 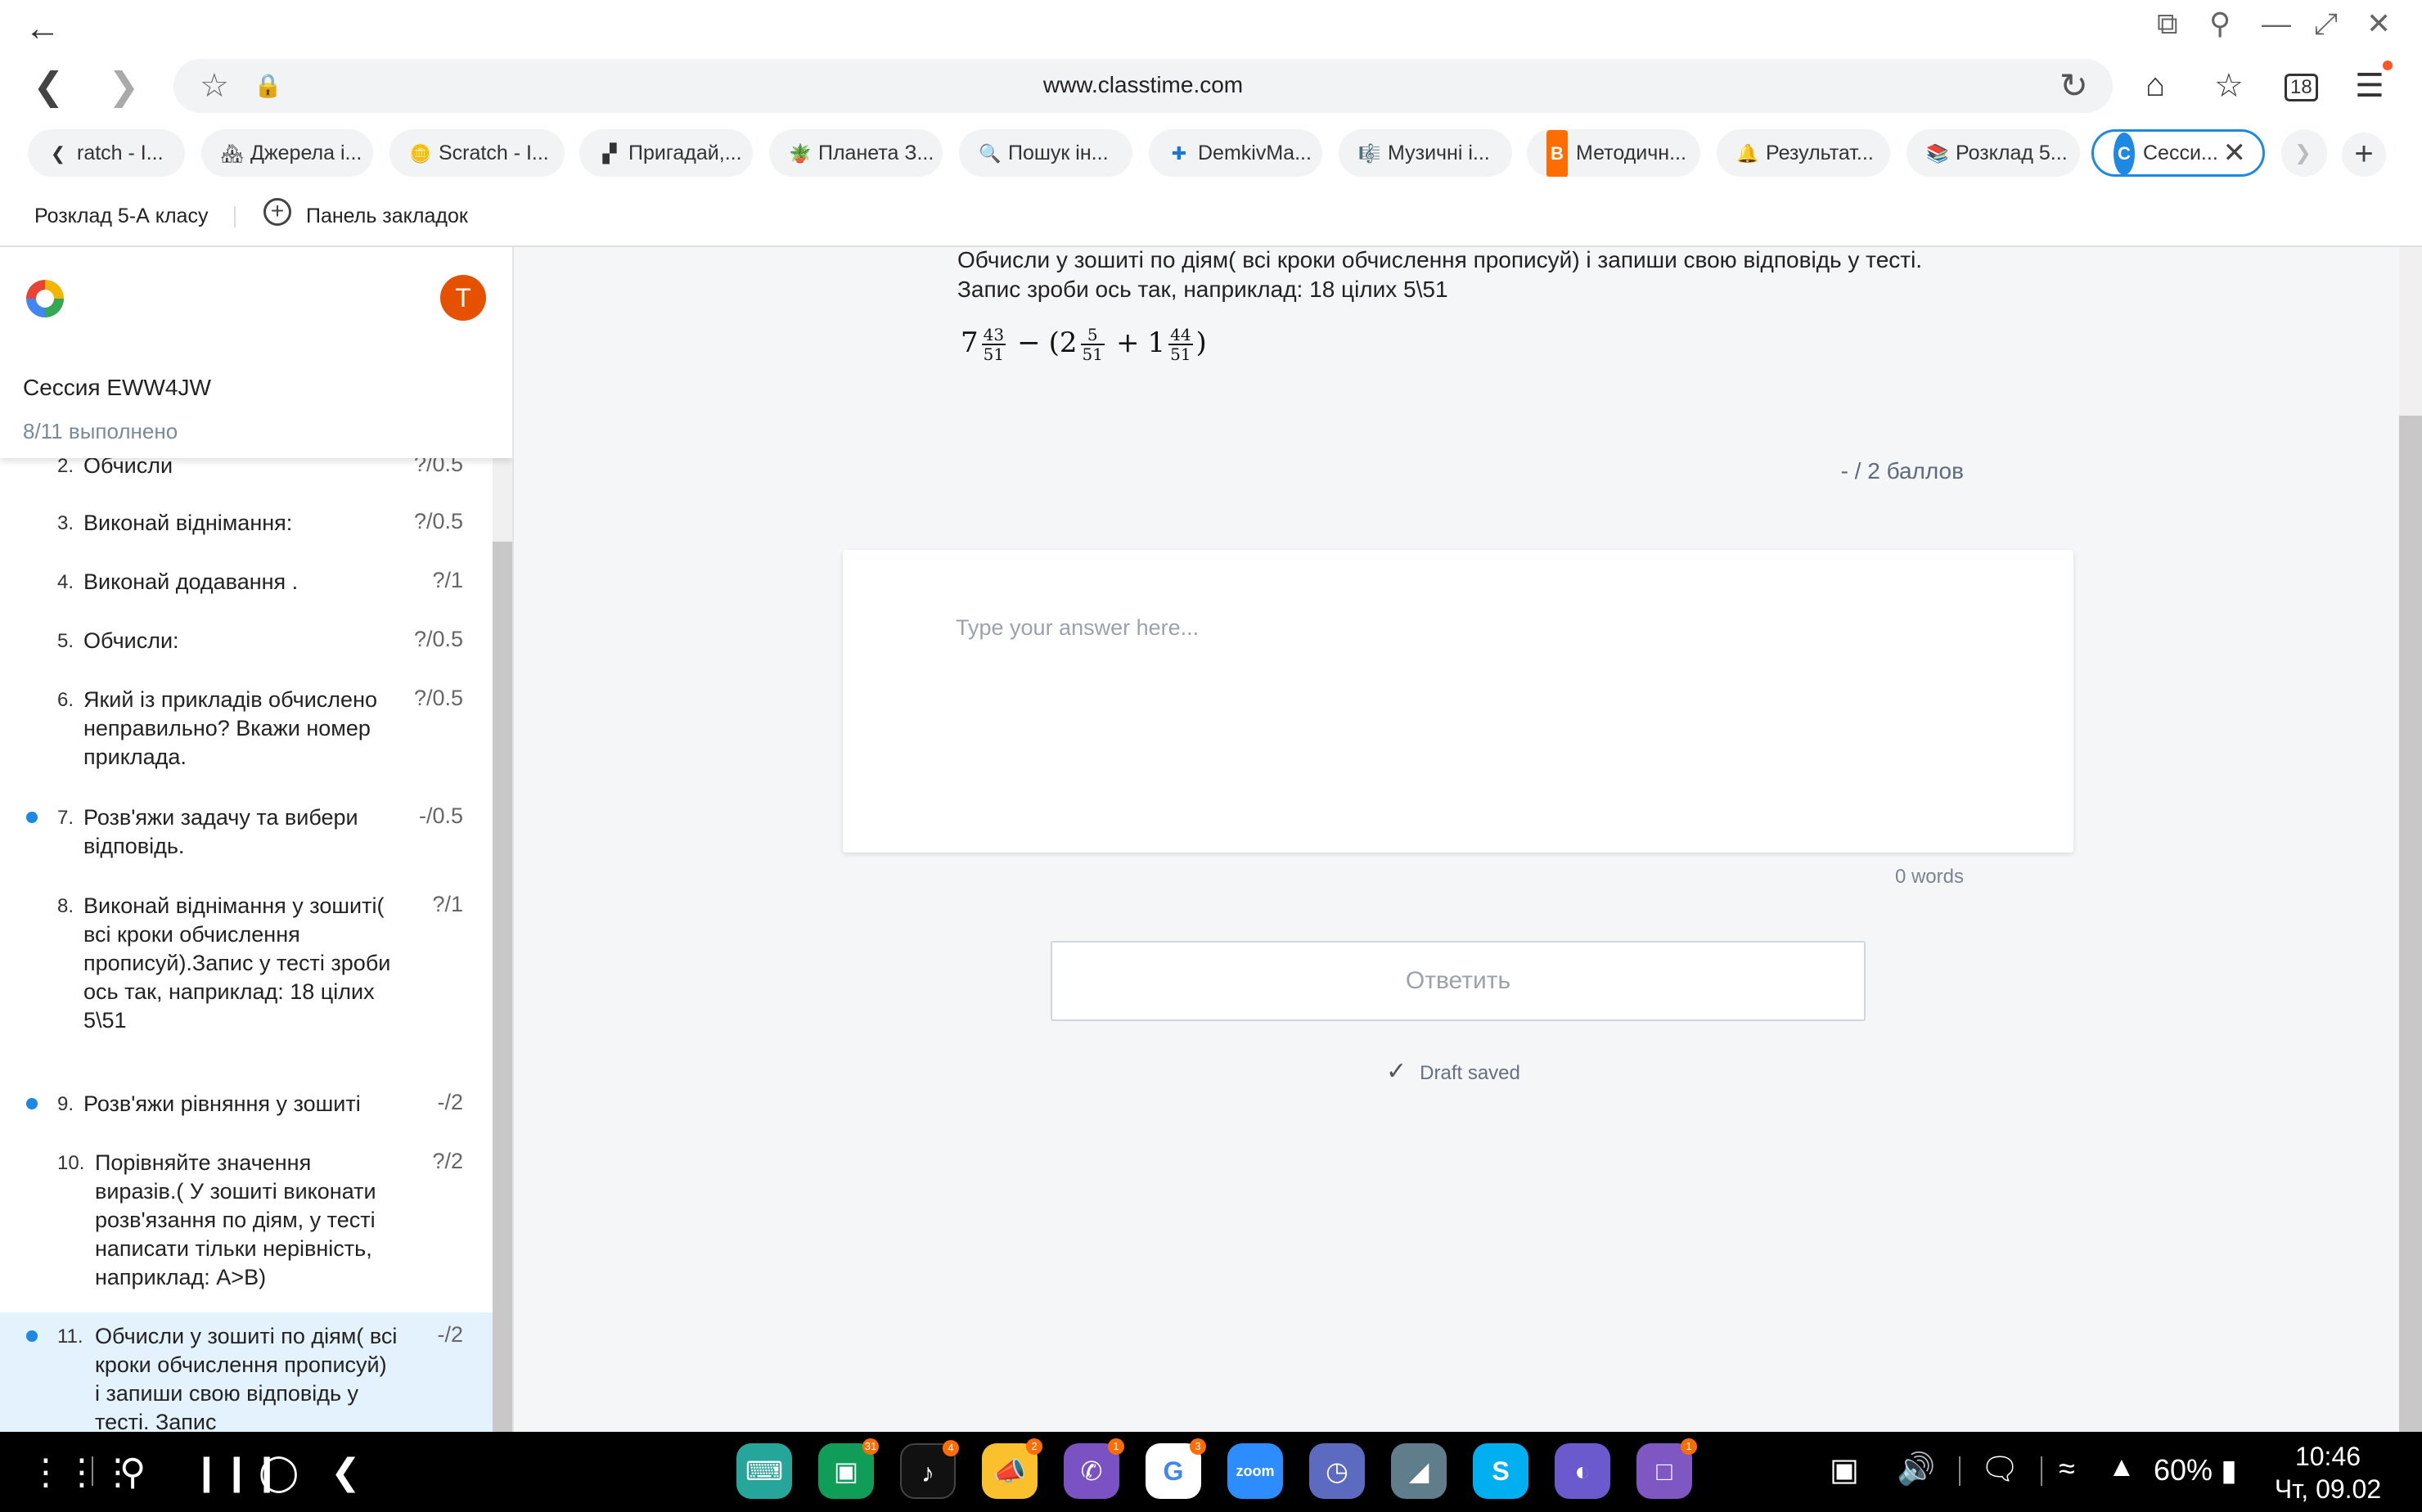 I want to click on formula-fraction: 43 51, so click(x=993, y=345).